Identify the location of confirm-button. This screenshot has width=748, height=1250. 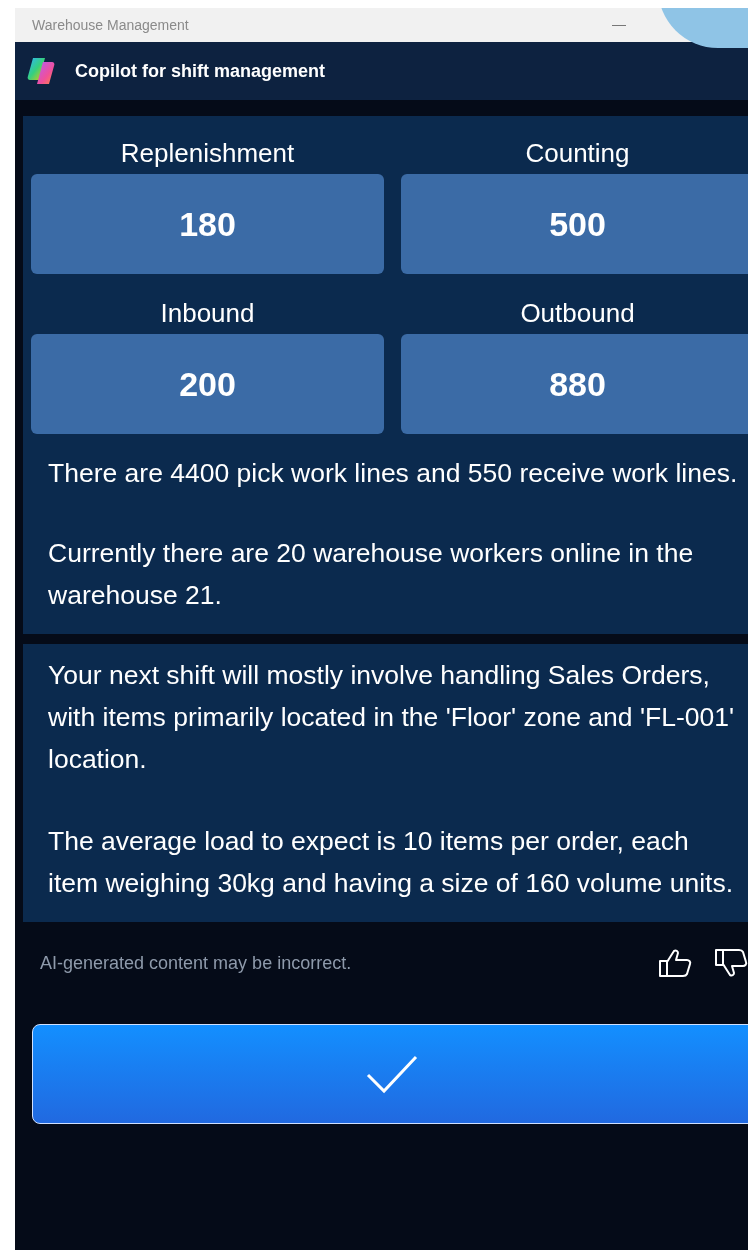
(390, 1074).